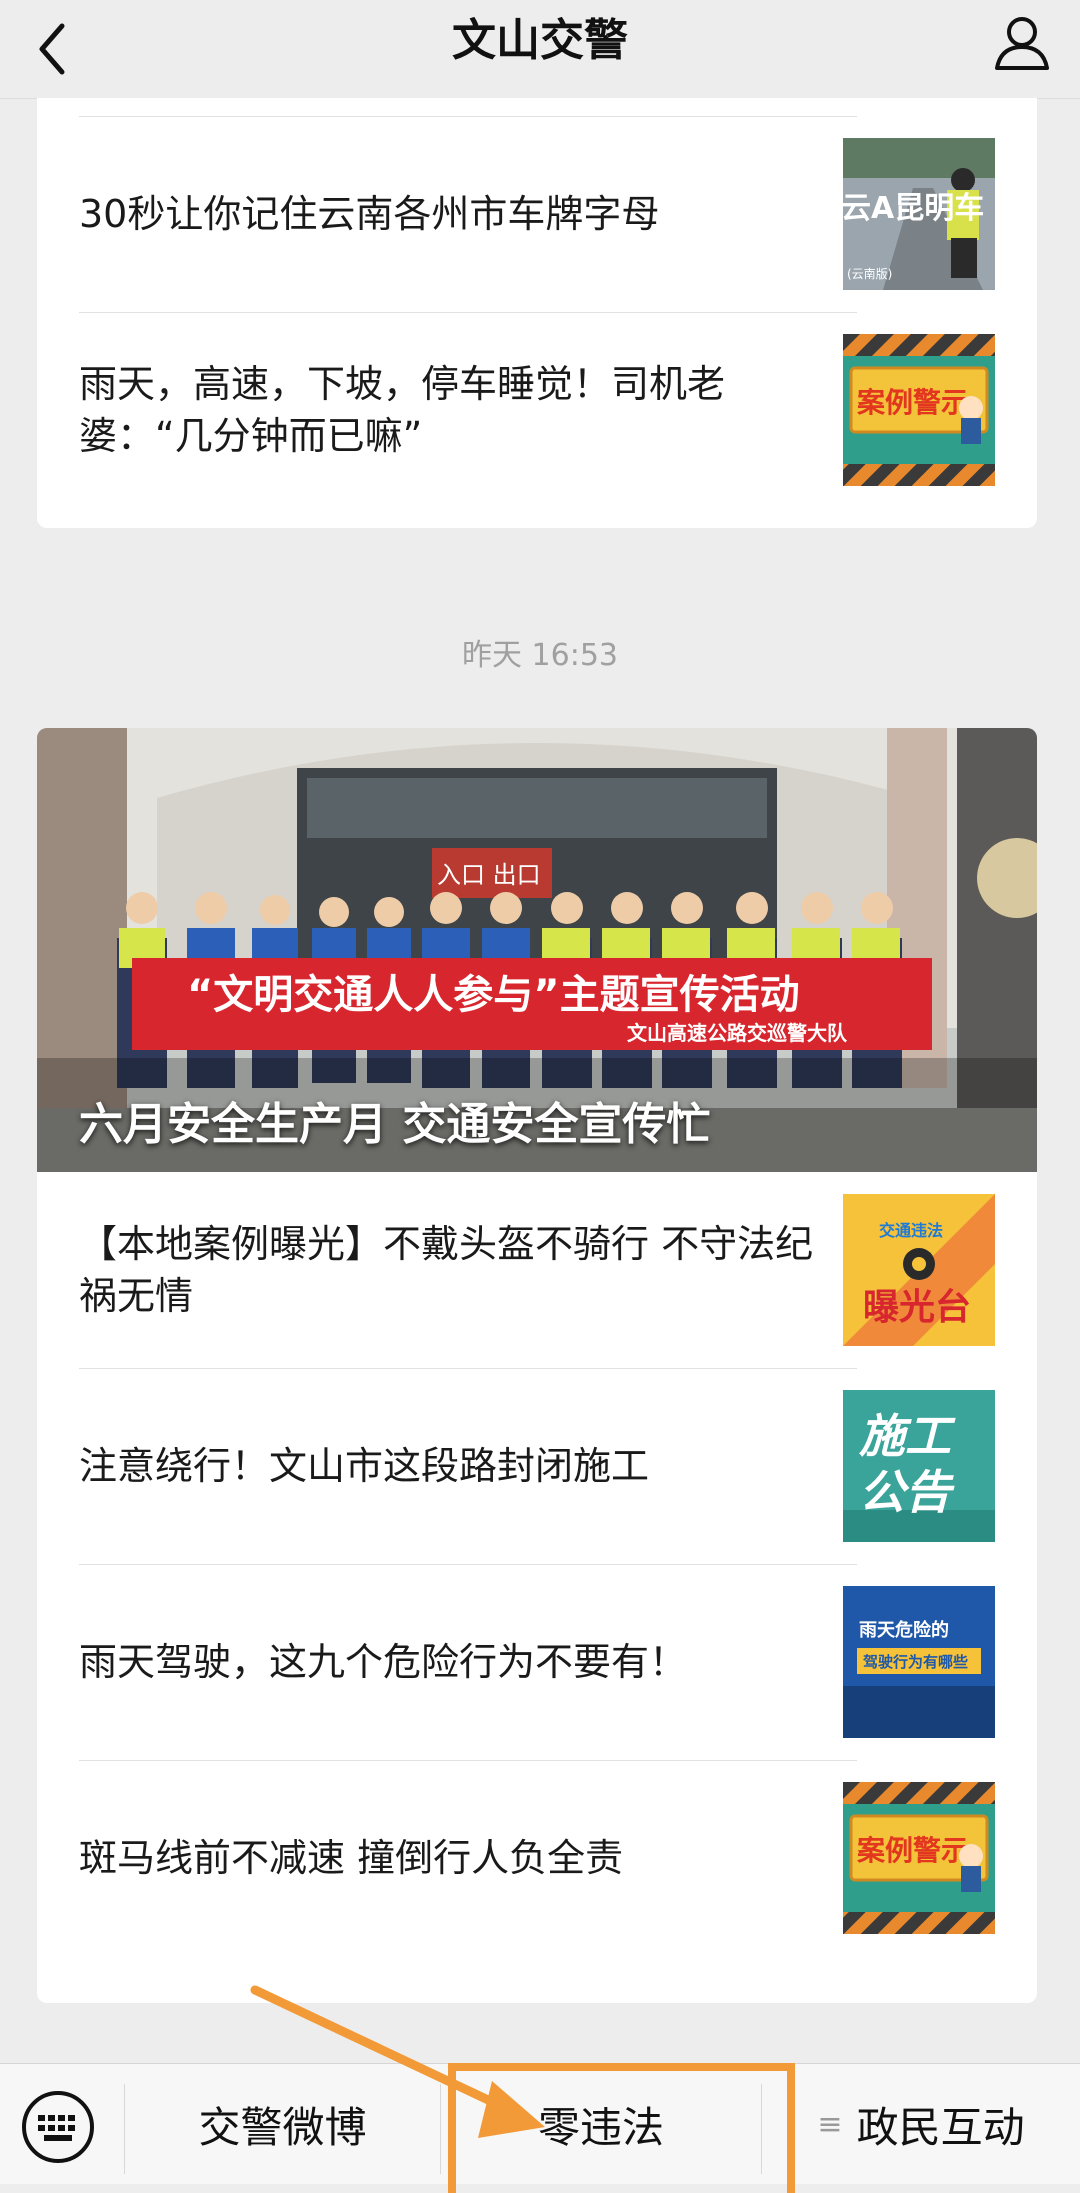 The height and width of the screenshot is (2193, 1080). Describe the element at coordinates (402, 410) in the screenshot. I see `article-title: 雨天，高速，下坡，停车睡觉！司机老婆：“几分钟而已嘛”` at that location.